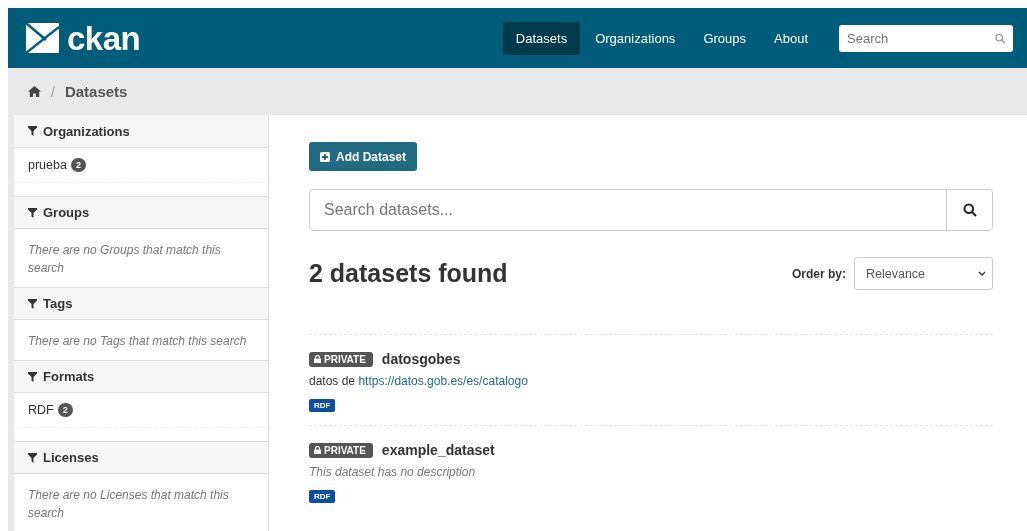 The image size is (1027, 531). Describe the element at coordinates (66, 212) in the screenshot. I see `facet-title: Groups` at that location.